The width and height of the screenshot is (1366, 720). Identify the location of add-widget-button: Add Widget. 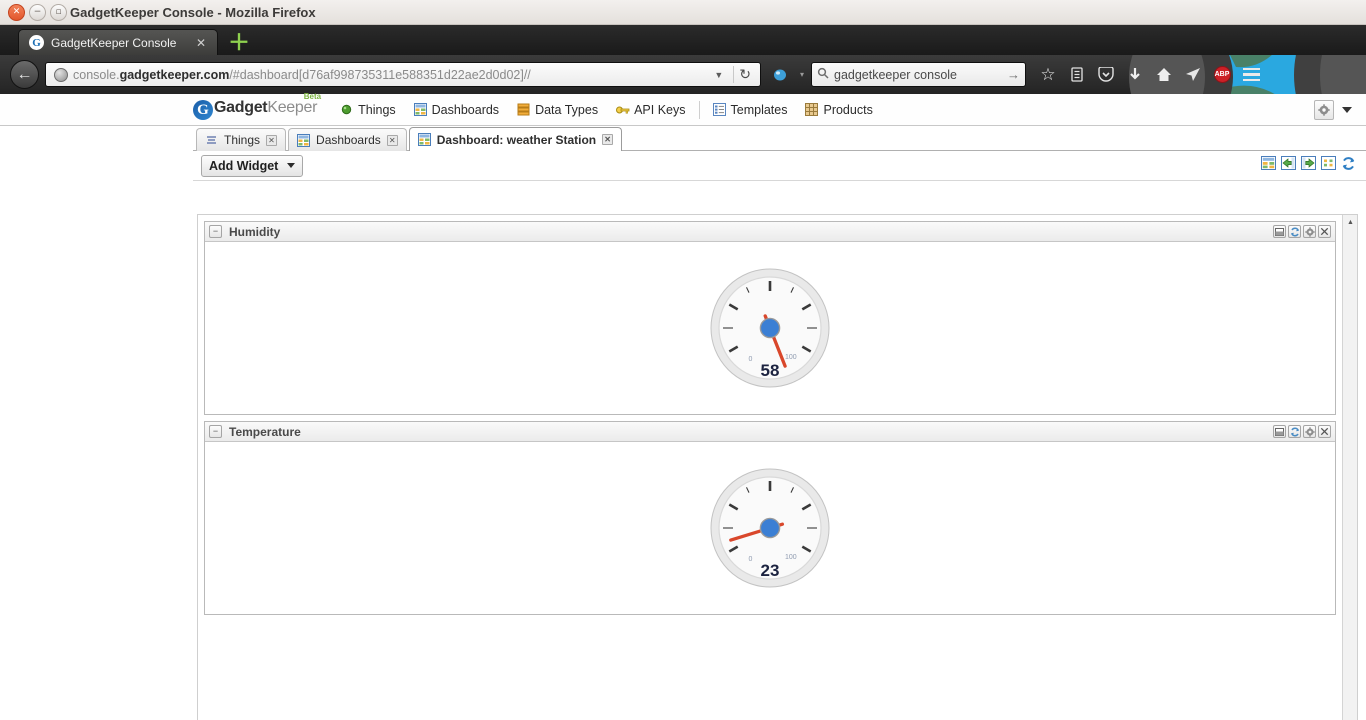
(252, 165).